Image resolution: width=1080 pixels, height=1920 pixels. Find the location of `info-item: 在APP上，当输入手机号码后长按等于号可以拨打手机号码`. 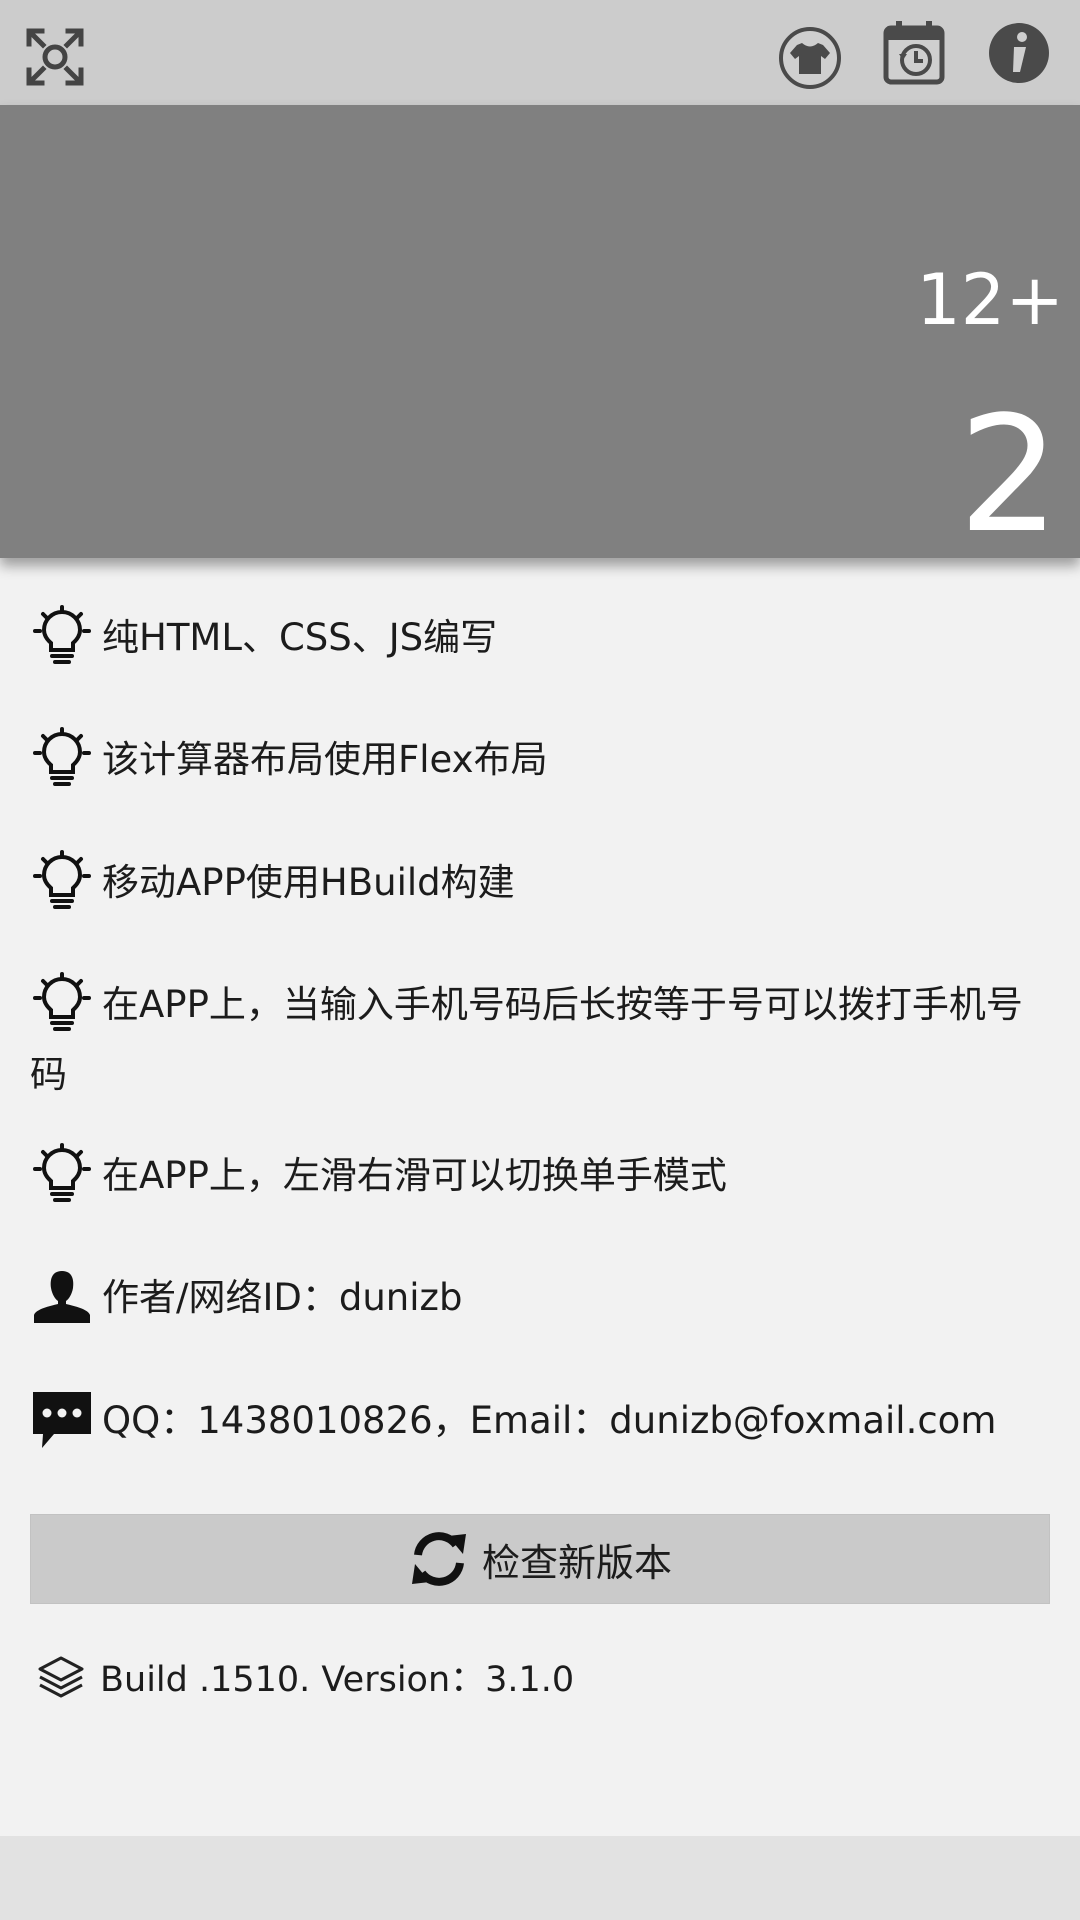

info-item: 在APP上，当输入手机号码后长按等于号可以拨打手机号码 is located at coordinates (540, 1040).